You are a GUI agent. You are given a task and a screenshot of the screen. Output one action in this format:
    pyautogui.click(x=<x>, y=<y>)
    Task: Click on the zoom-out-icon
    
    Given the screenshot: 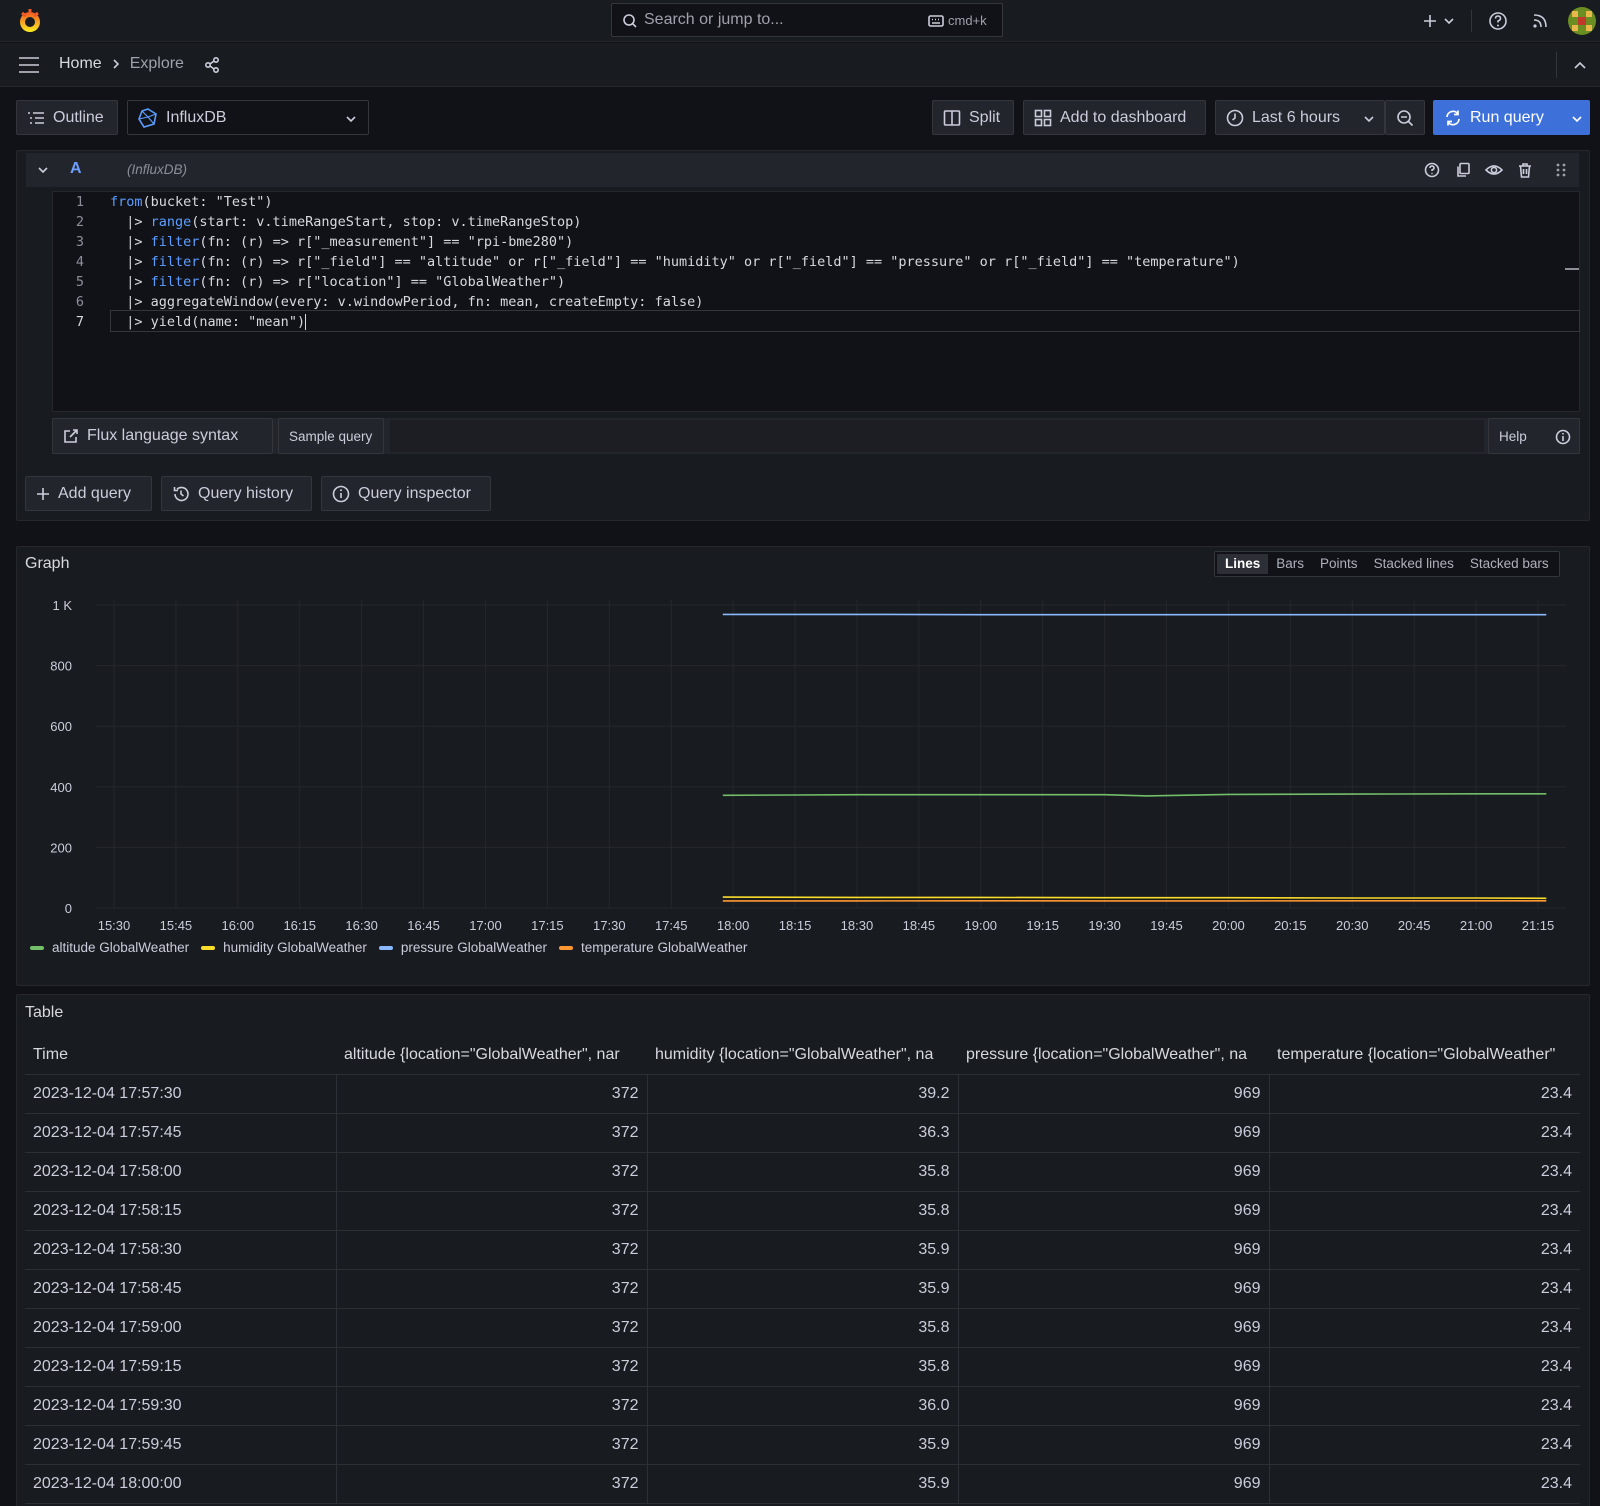 What is the action you would take?
    pyautogui.click(x=1405, y=117)
    